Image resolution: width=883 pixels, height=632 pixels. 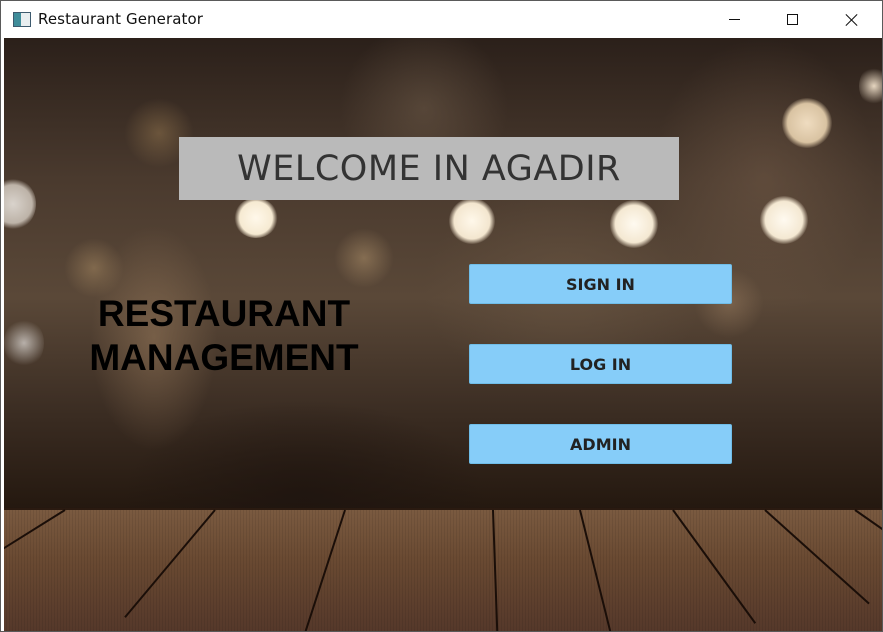 I want to click on close-icon, so click(x=851, y=19).